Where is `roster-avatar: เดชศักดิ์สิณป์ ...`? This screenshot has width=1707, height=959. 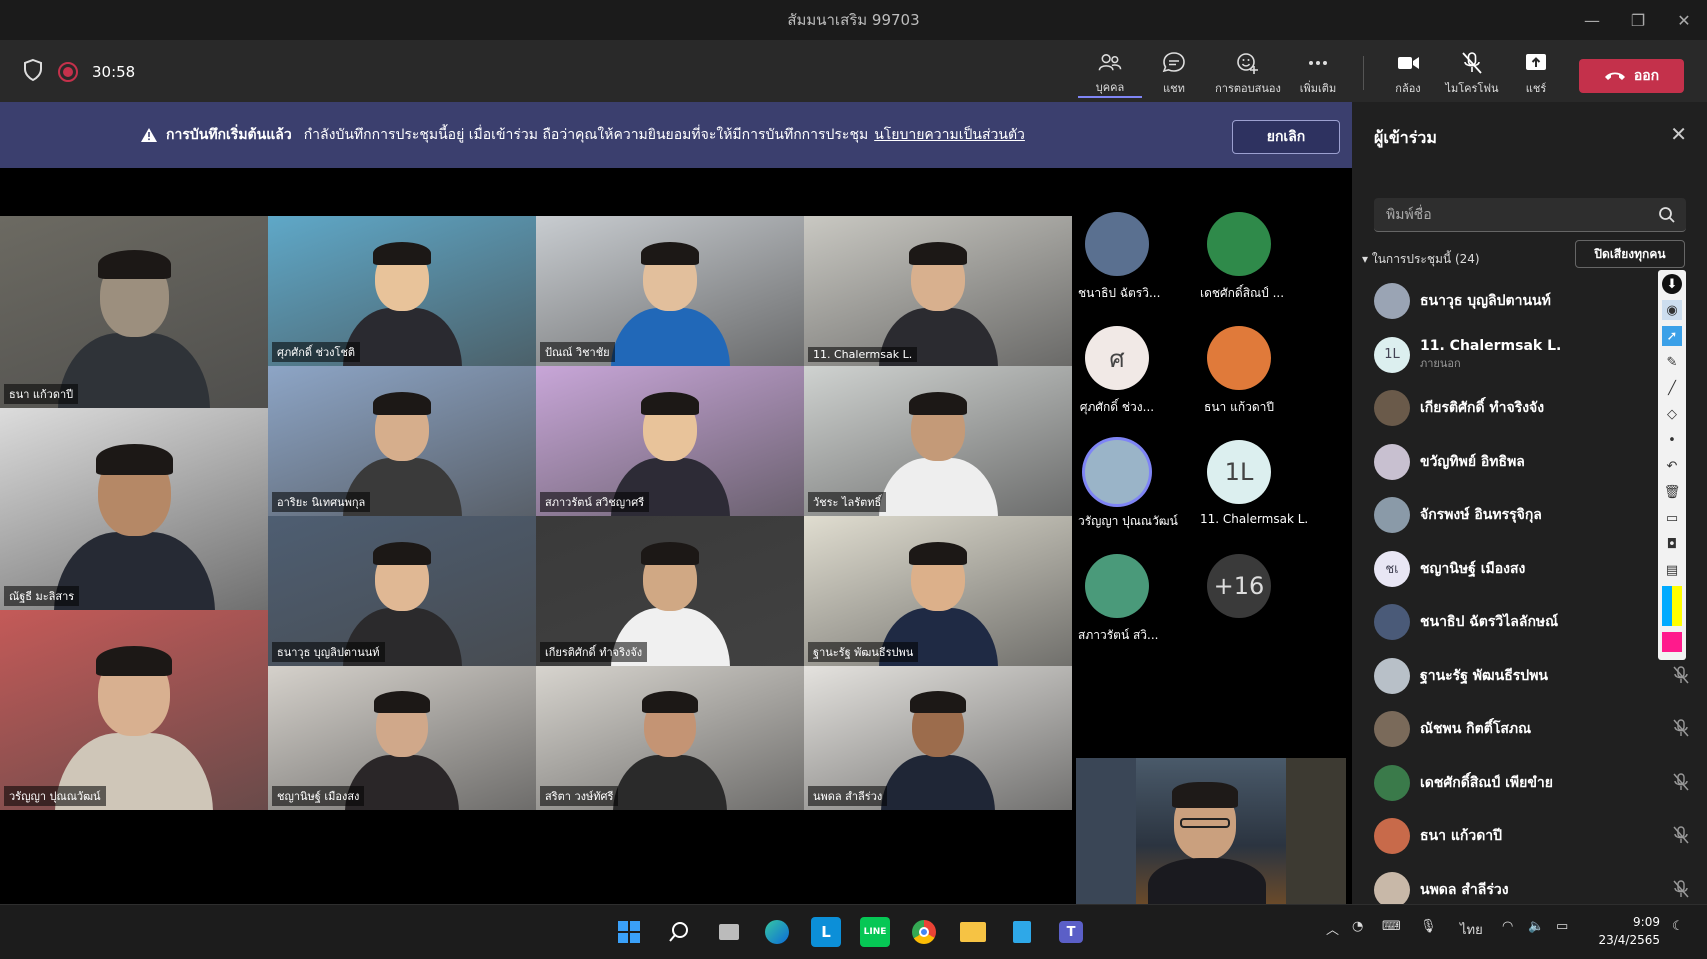 roster-avatar: เดชศักดิ์สิณป์ ... is located at coordinates (1242, 257).